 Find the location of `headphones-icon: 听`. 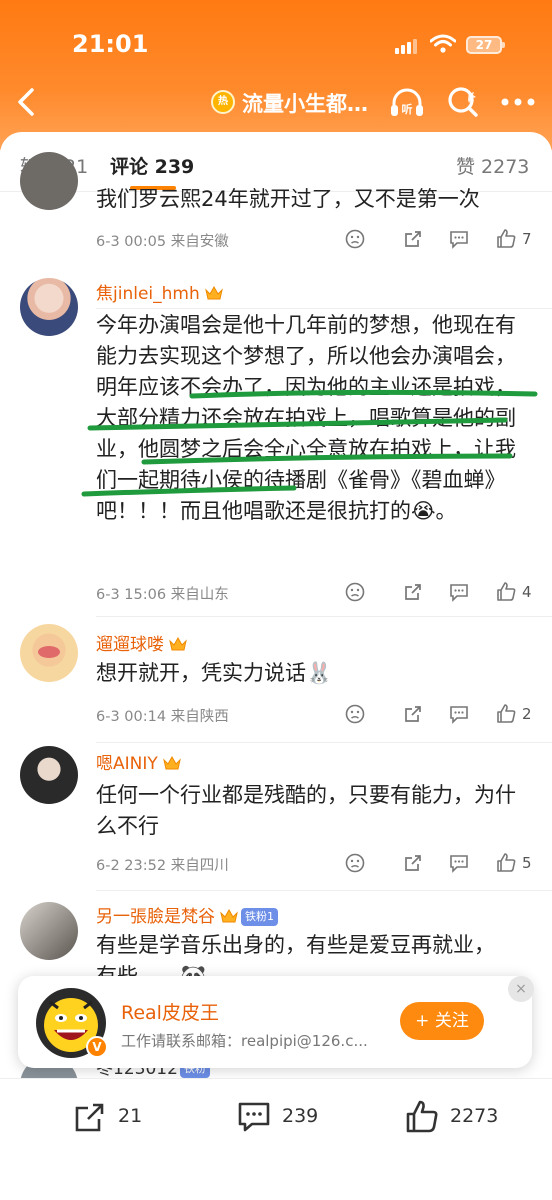

headphones-icon: 听 is located at coordinates (407, 103).